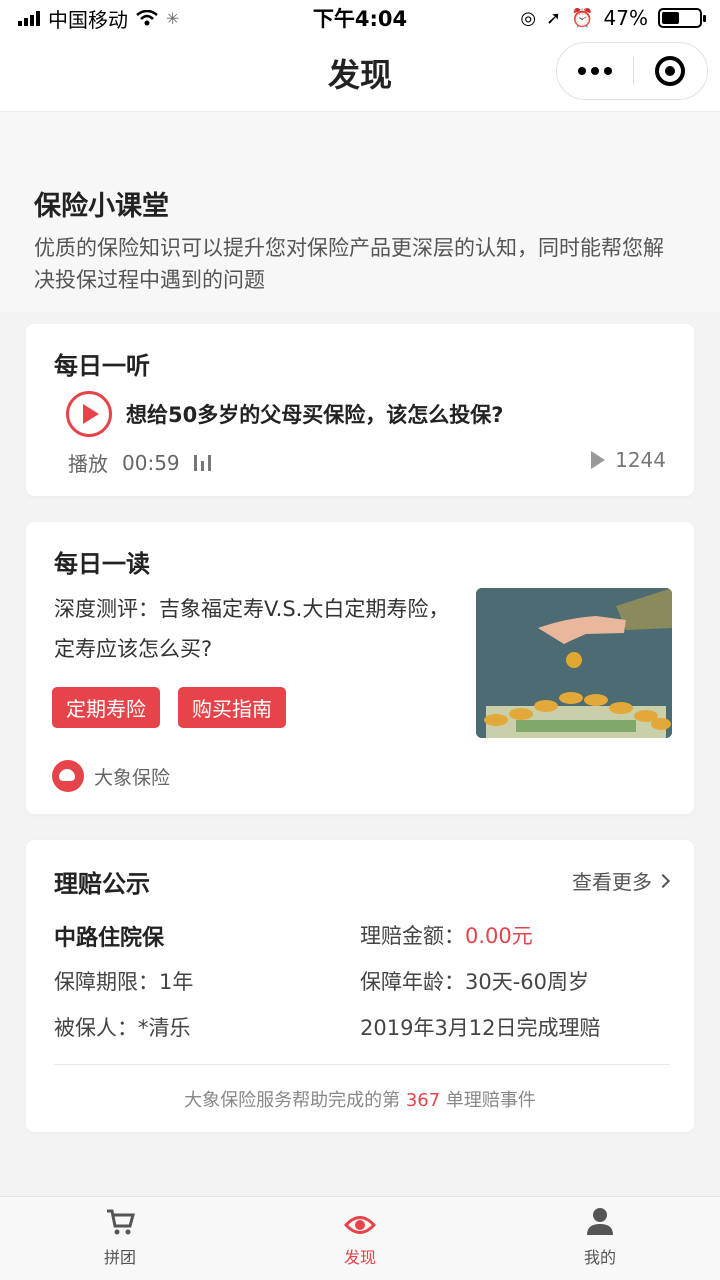 The width and height of the screenshot is (720, 1280). I want to click on article-title: 深度测评：吉象福定寿V.S.大白定期寿险，定寿应该怎么买?, so click(254, 629).